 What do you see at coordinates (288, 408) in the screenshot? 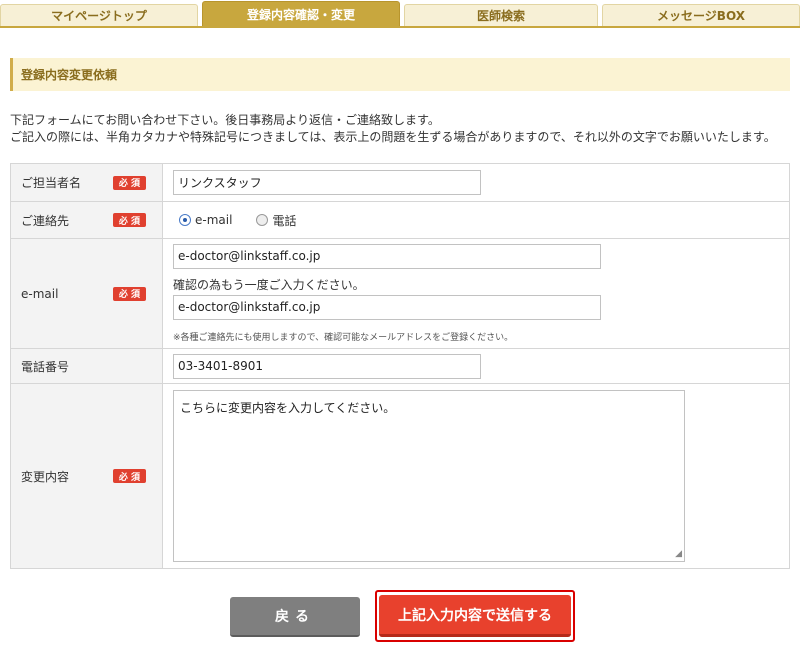
I see `changes-placeholder: こちらに変更内容を入力してください。` at bounding box center [288, 408].